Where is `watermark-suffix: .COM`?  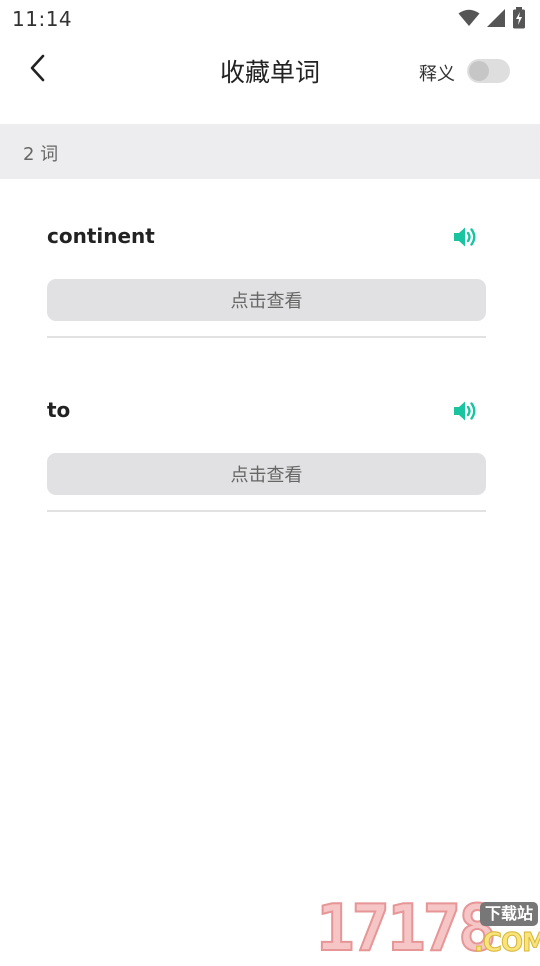 watermark-suffix: .COM is located at coordinates (507, 943).